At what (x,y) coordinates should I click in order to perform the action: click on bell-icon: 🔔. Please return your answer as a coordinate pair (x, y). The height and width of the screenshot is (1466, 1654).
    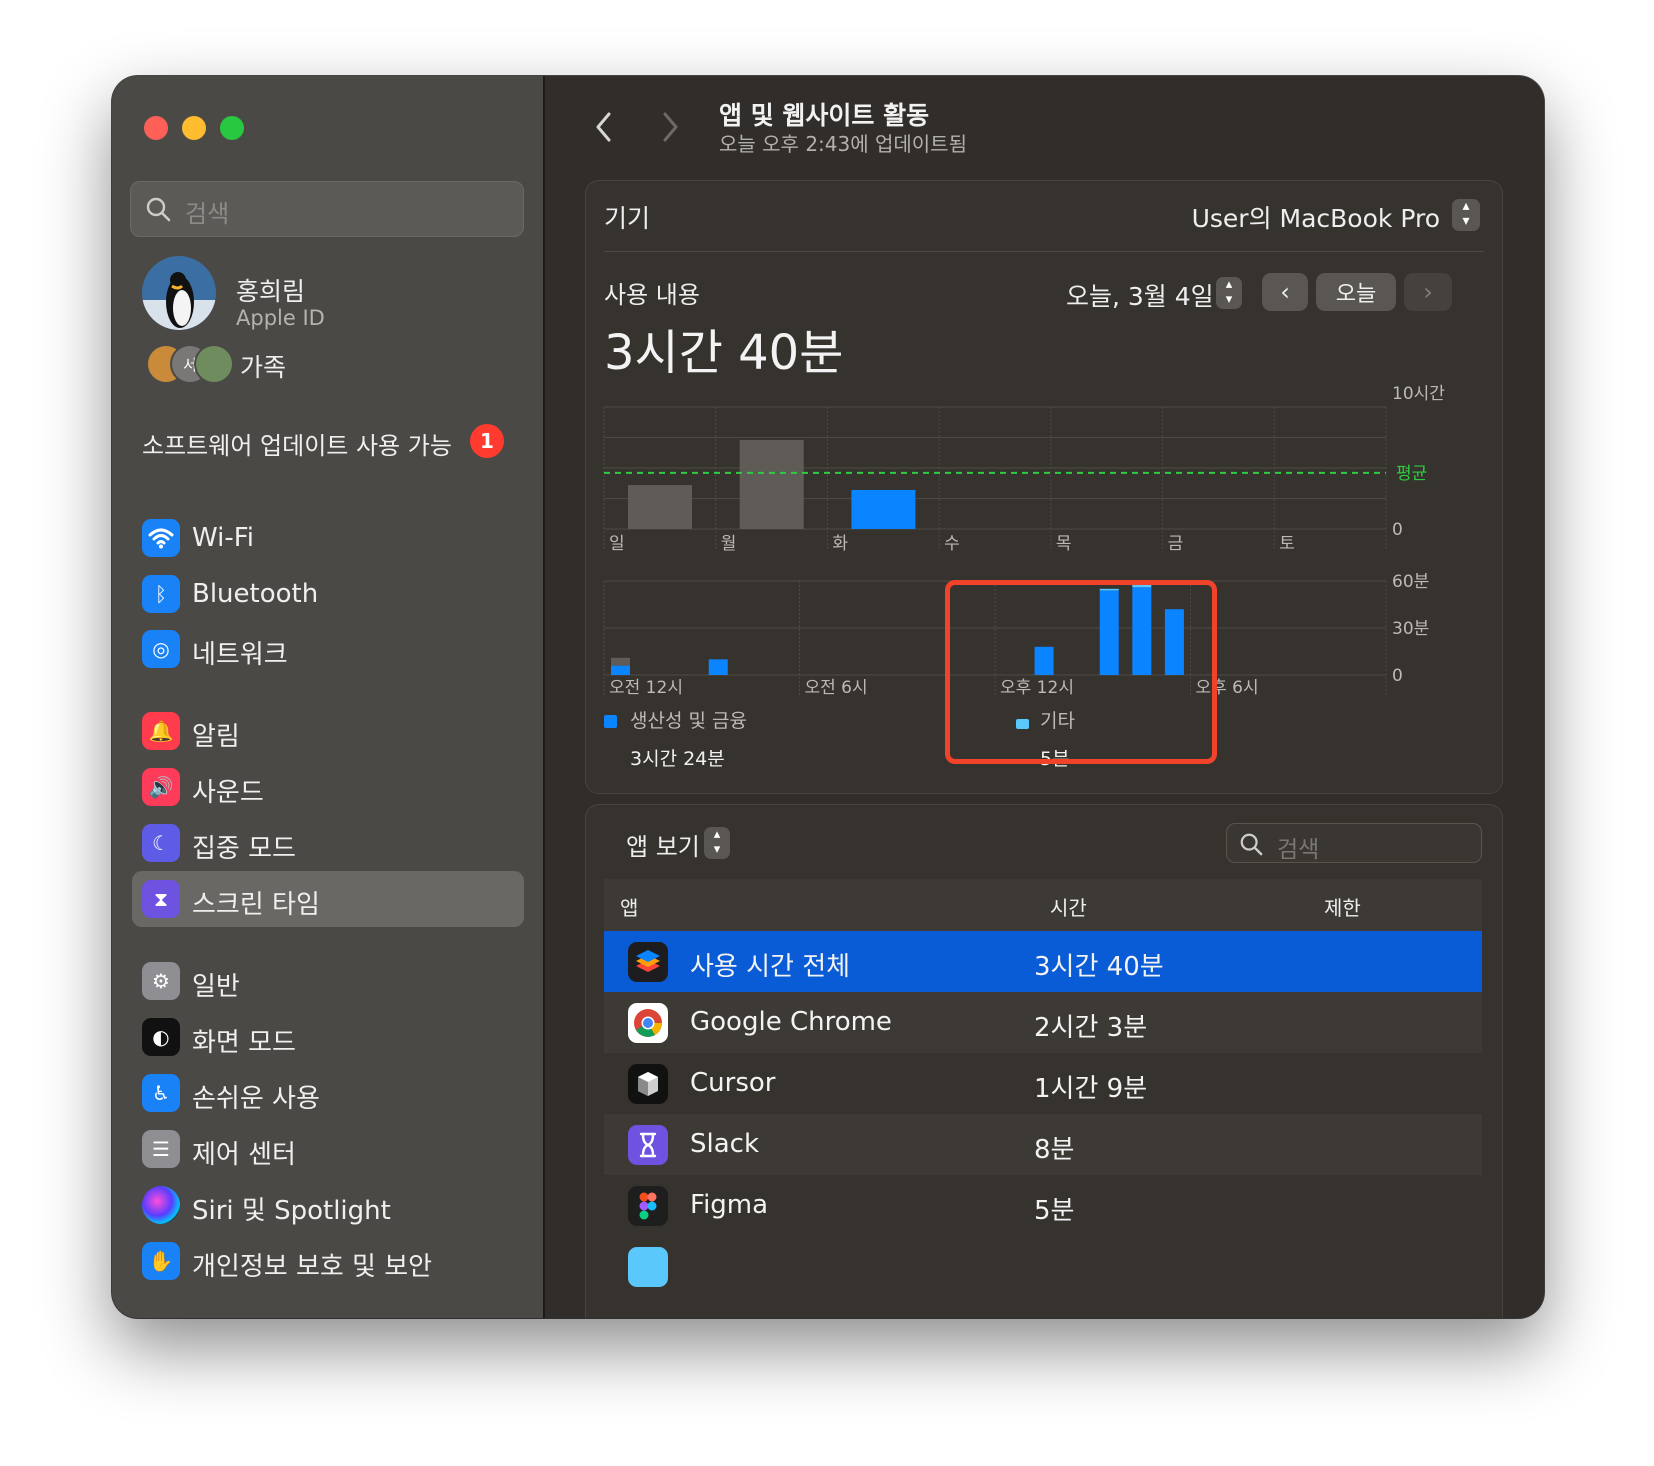
    Looking at the image, I should click on (161, 731).